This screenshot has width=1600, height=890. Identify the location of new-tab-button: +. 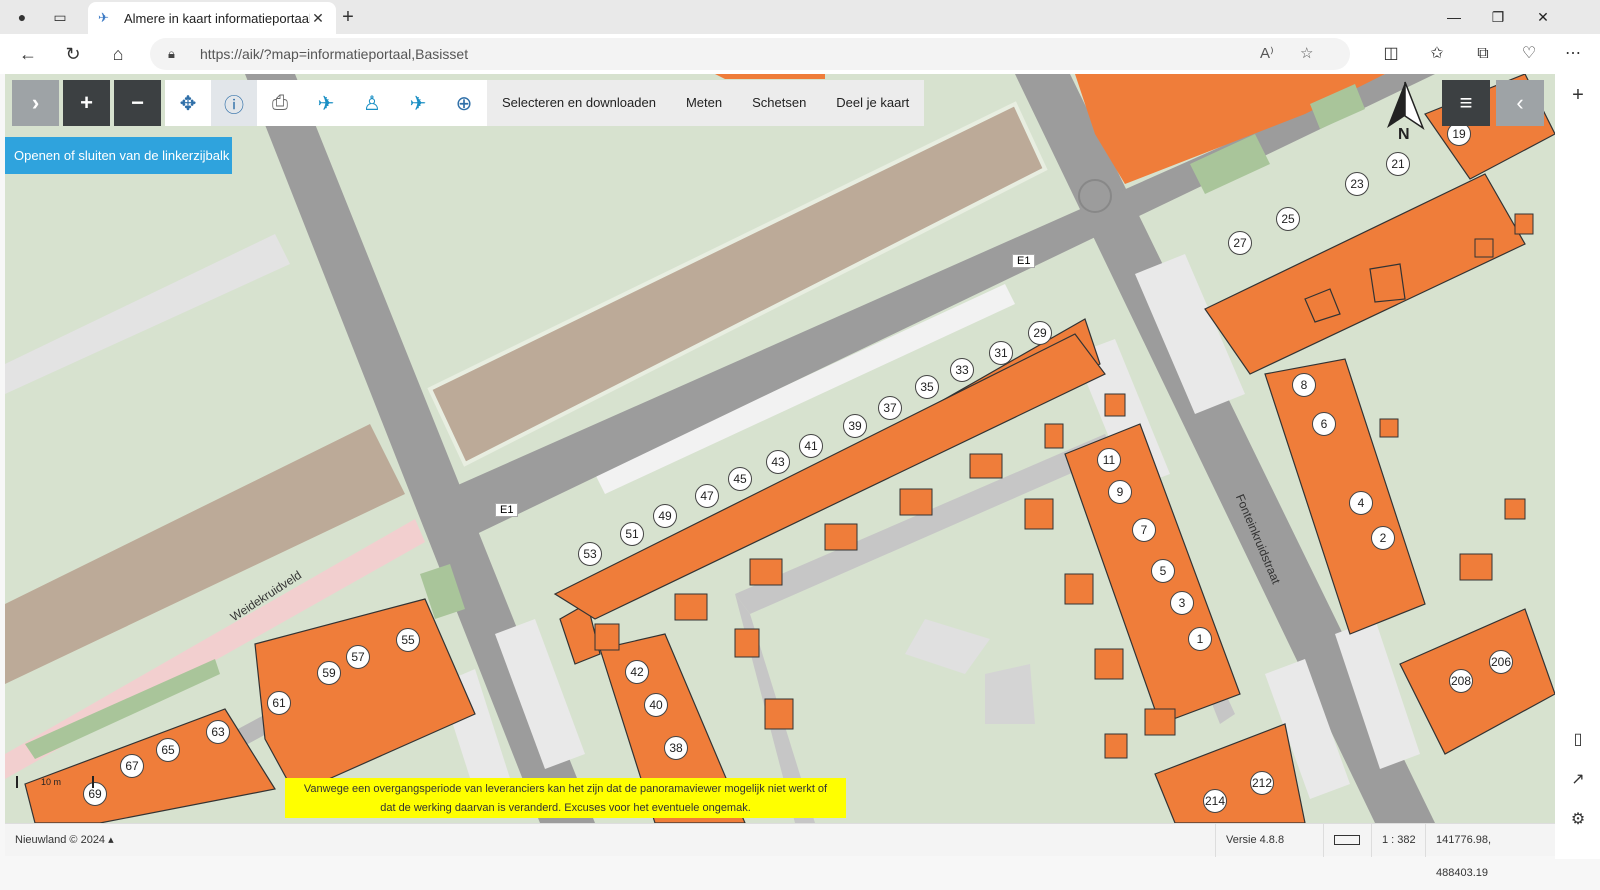
(348, 17).